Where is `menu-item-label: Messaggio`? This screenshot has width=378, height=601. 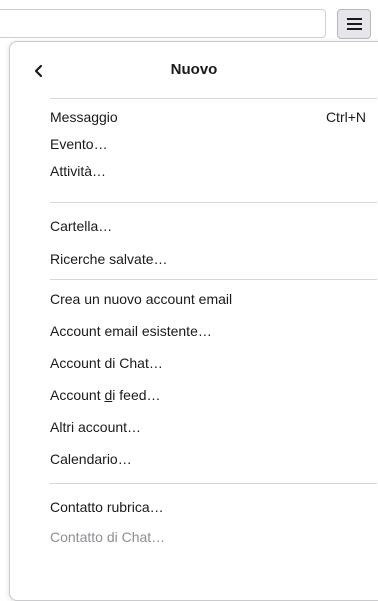
menu-item-label: Messaggio is located at coordinates (84, 117).